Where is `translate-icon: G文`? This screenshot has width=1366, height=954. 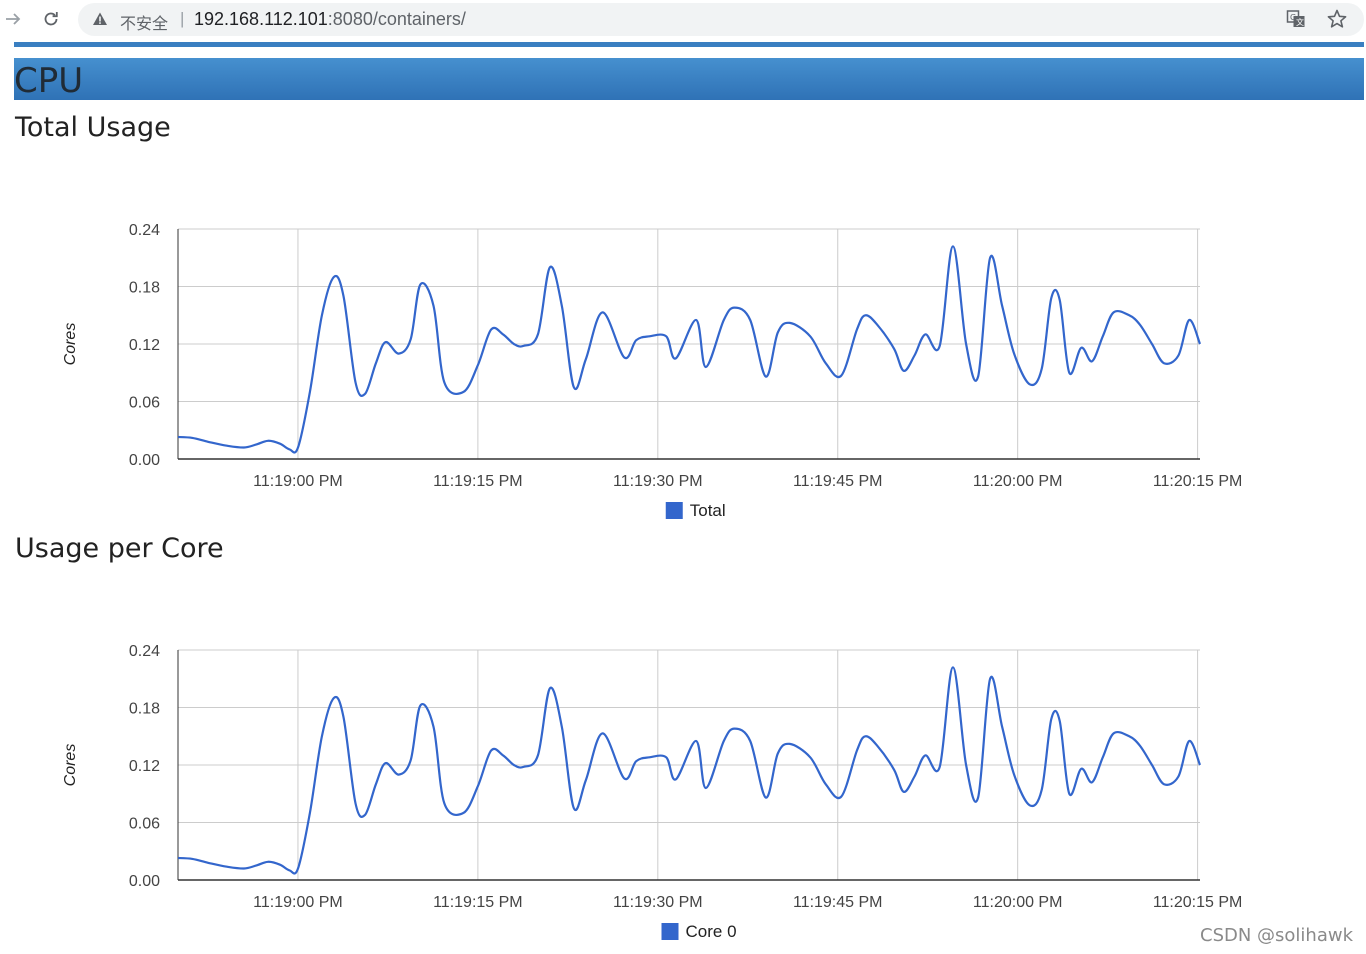
translate-icon: G文 is located at coordinates (1296, 19).